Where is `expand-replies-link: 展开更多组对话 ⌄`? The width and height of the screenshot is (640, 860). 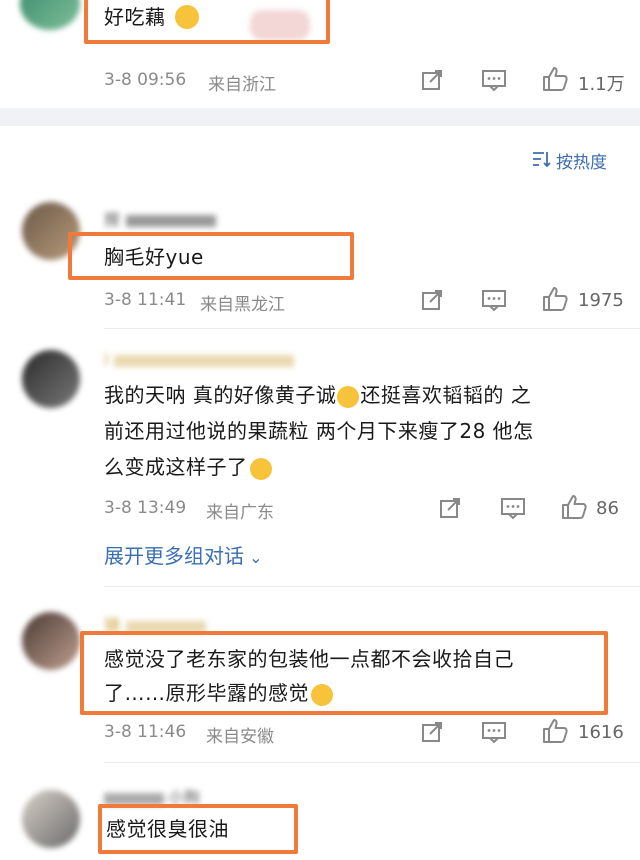 expand-replies-link: 展开更多组对话 ⌄ is located at coordinates (183, 554).